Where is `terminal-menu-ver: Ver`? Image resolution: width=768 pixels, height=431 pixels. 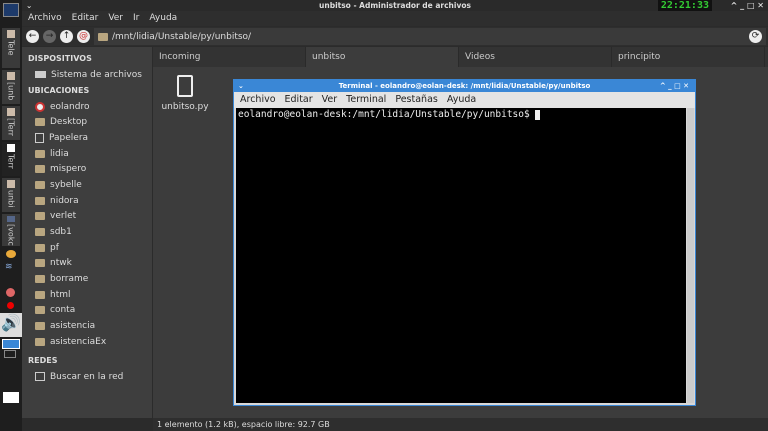
terminal-menu-ver: Ver is located at coordinates (330, 100).